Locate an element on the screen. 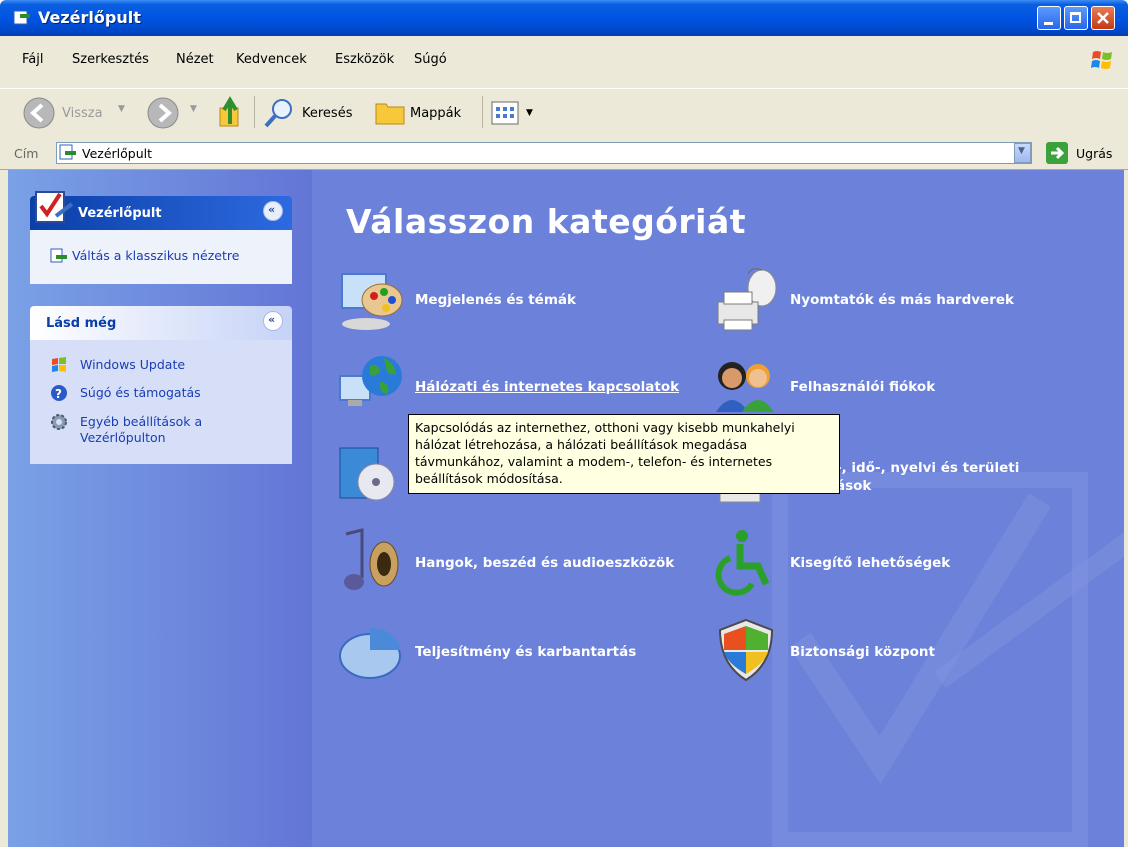 The width and height of the screenshot is (1128, 847). menu-view: Nézet is located at coordinates (195, 59).